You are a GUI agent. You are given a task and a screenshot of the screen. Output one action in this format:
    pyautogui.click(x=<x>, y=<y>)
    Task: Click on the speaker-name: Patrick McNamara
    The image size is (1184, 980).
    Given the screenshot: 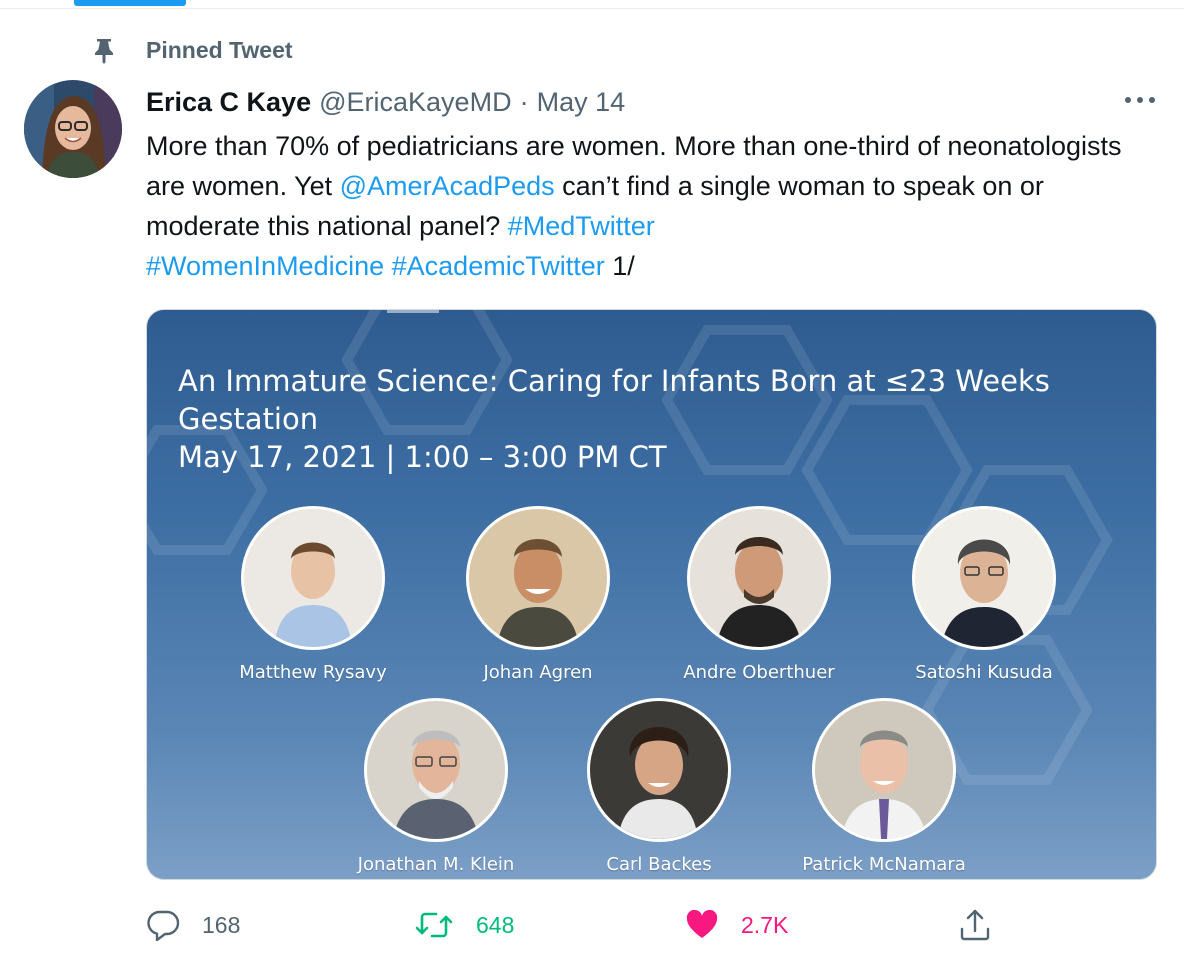 What is the action you would take?
    pyautogui.click(x=884, y=864)
    